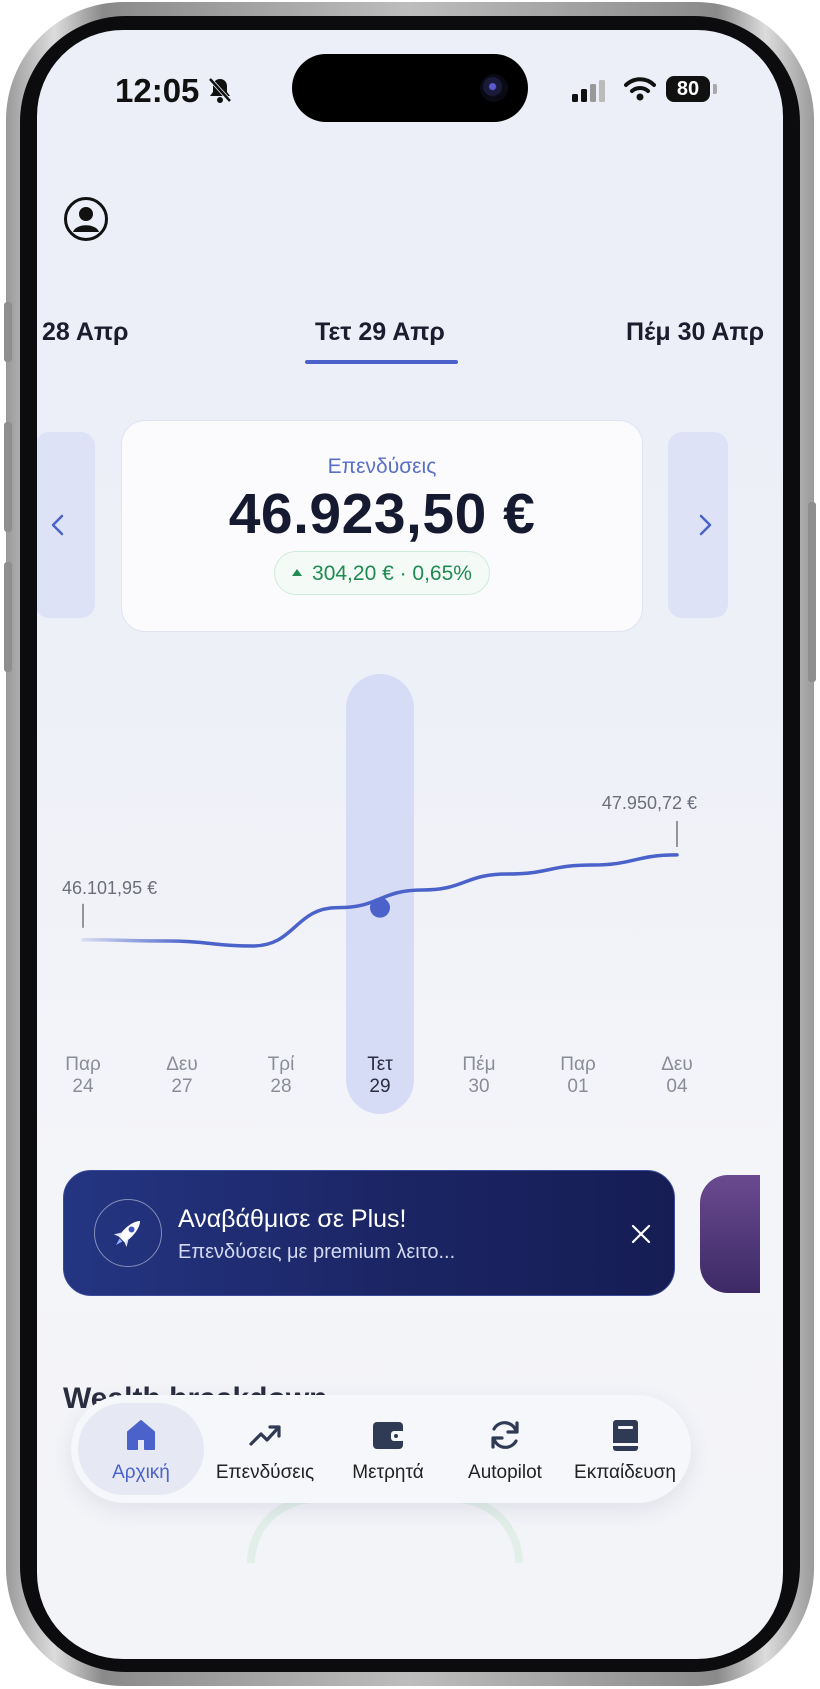 This screenshot has width=820, height=1689. I want to click on signal-icon, so click(588, 91).